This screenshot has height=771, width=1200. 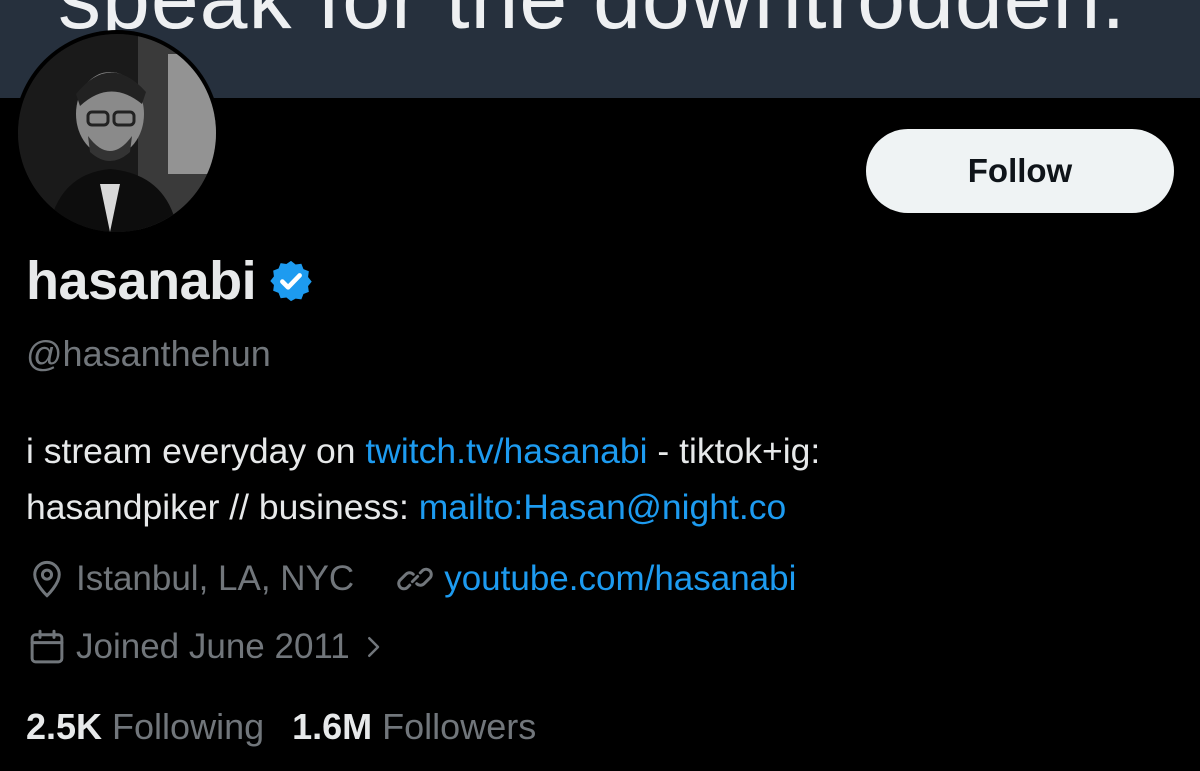 What do you see at coordinates (196, 451) in the screenshot?
I see `bio-text: i stream everyday on` at bounding box center [196, 451].